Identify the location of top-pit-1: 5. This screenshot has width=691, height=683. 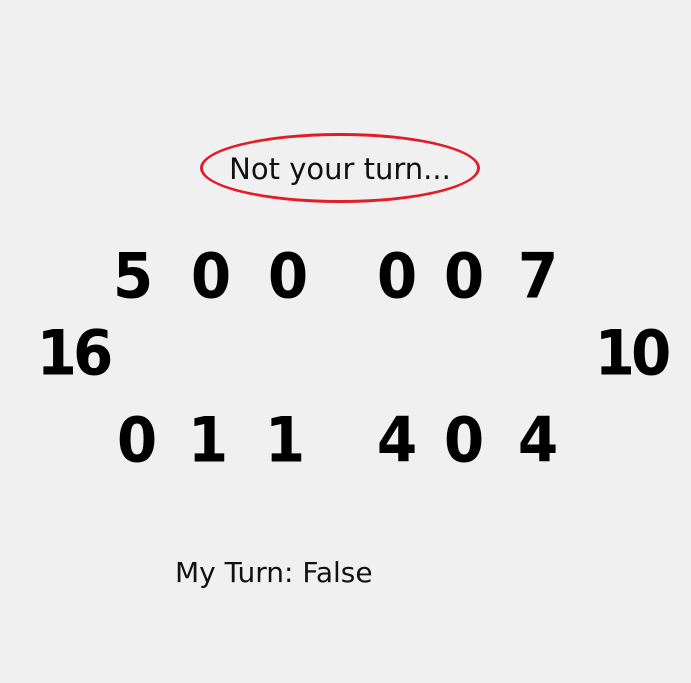
(133, 276).